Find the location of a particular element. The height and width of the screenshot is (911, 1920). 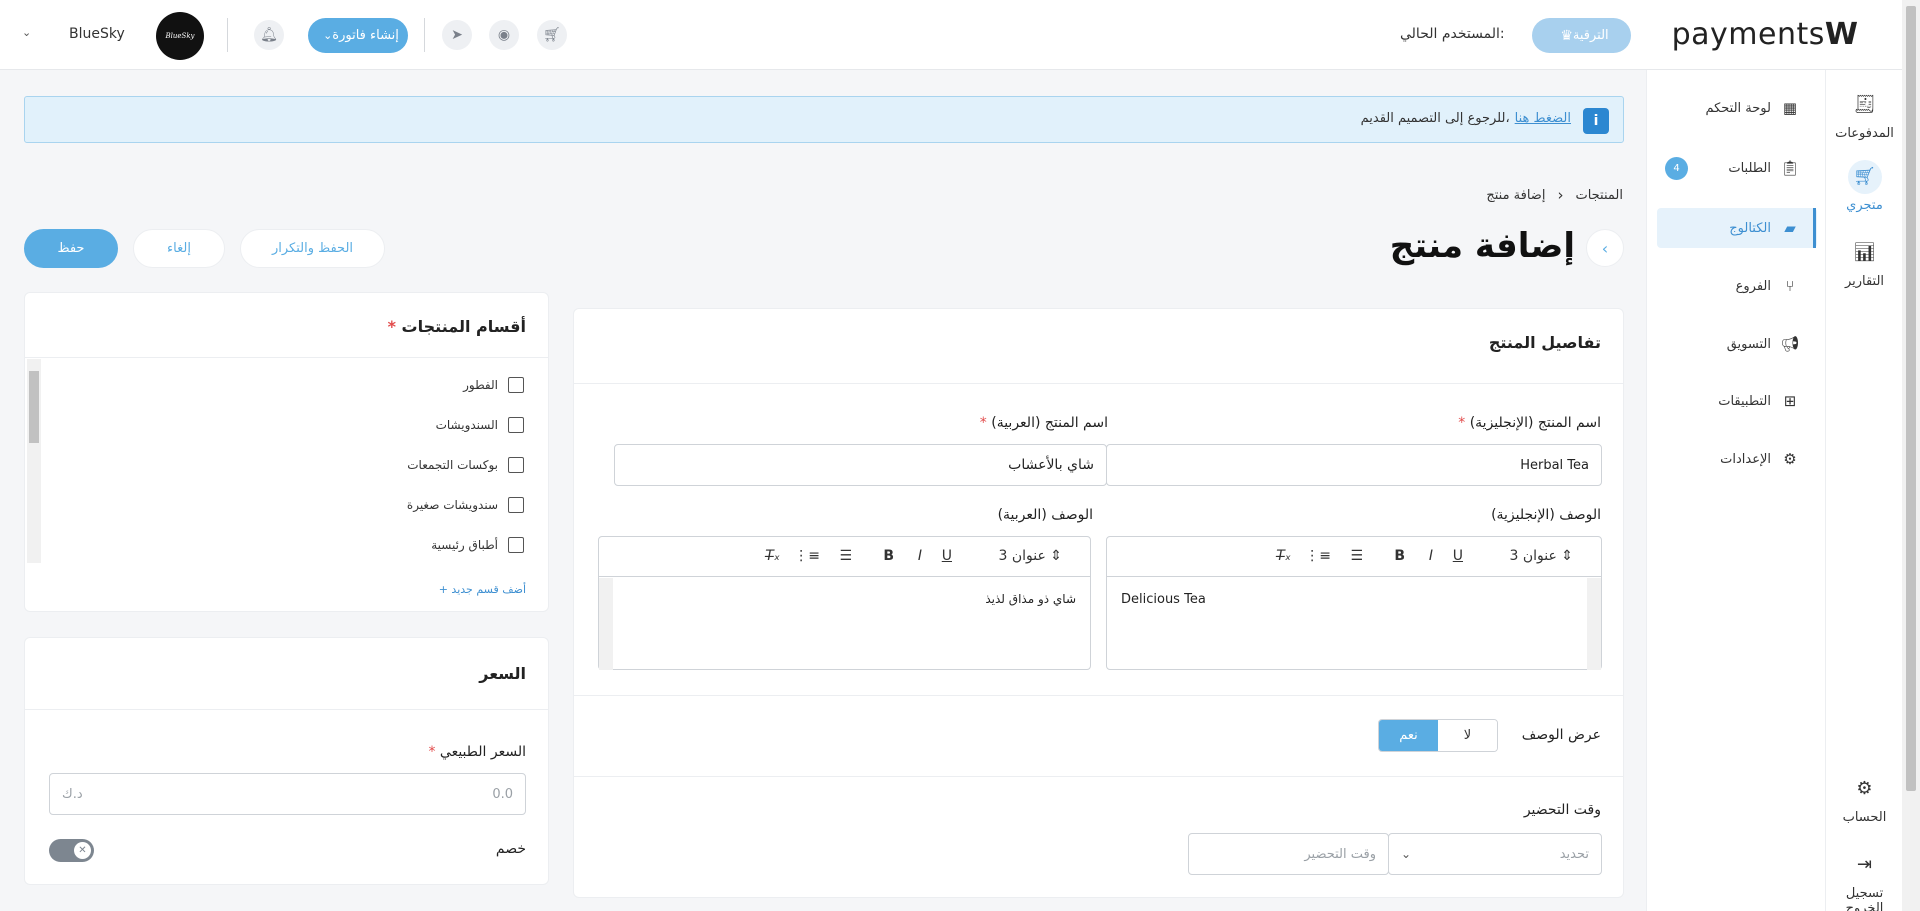

chevron-left-icon: ‹ is located at coordinates (1560, 195).